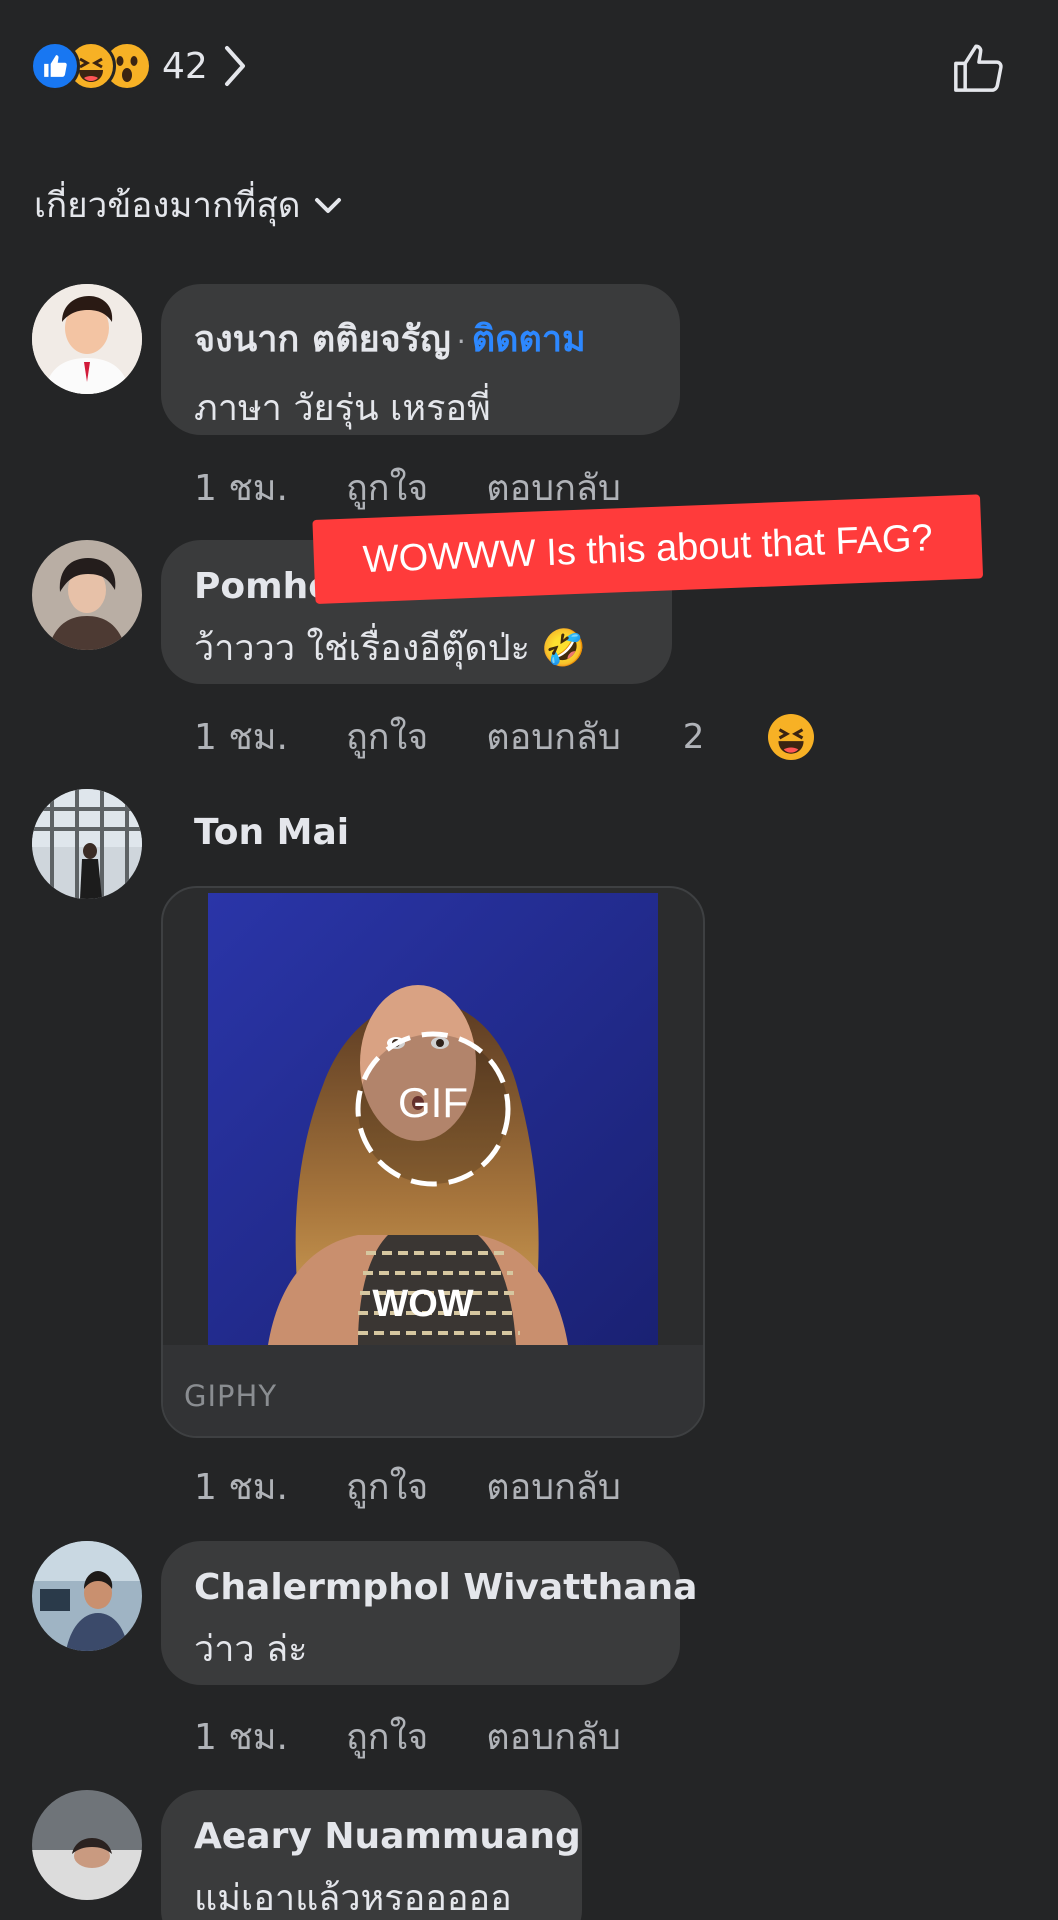 This screenshot has width=1058, height=1920. Describe the element at coordinates (139, 66) in the screenshot. I see `reactions-summary: 42` at that location.